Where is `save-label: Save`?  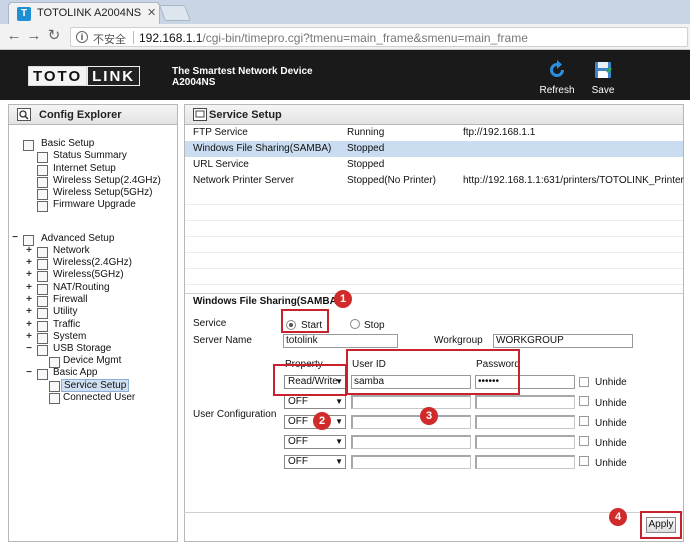
save-label: Save is located at coordinates (603, 90).